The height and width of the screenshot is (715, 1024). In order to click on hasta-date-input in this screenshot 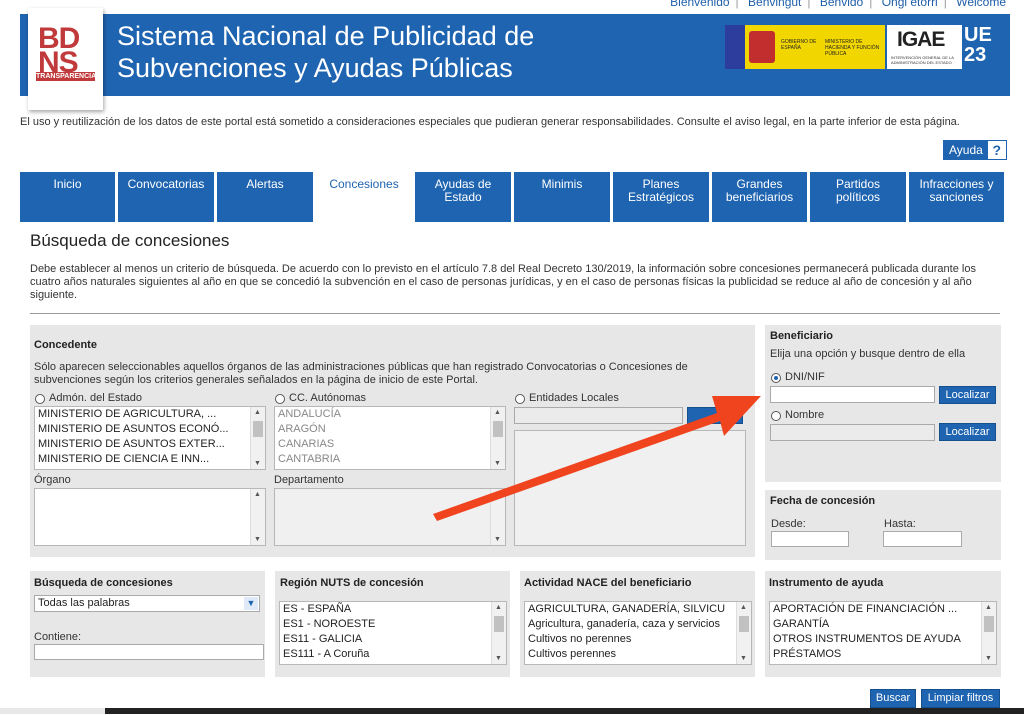, I will do `click(922, 539)`.